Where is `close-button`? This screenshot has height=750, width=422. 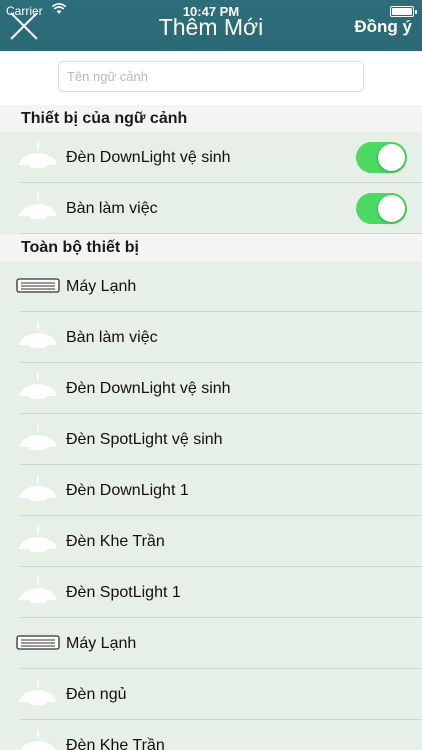
close-button is located at coordinates (24, 26).